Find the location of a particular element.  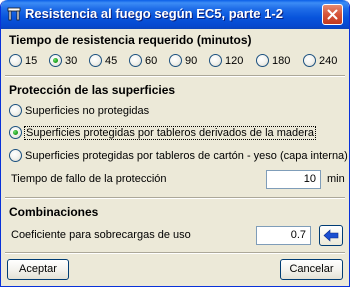

close-icon is located at coordinates (332, 14).